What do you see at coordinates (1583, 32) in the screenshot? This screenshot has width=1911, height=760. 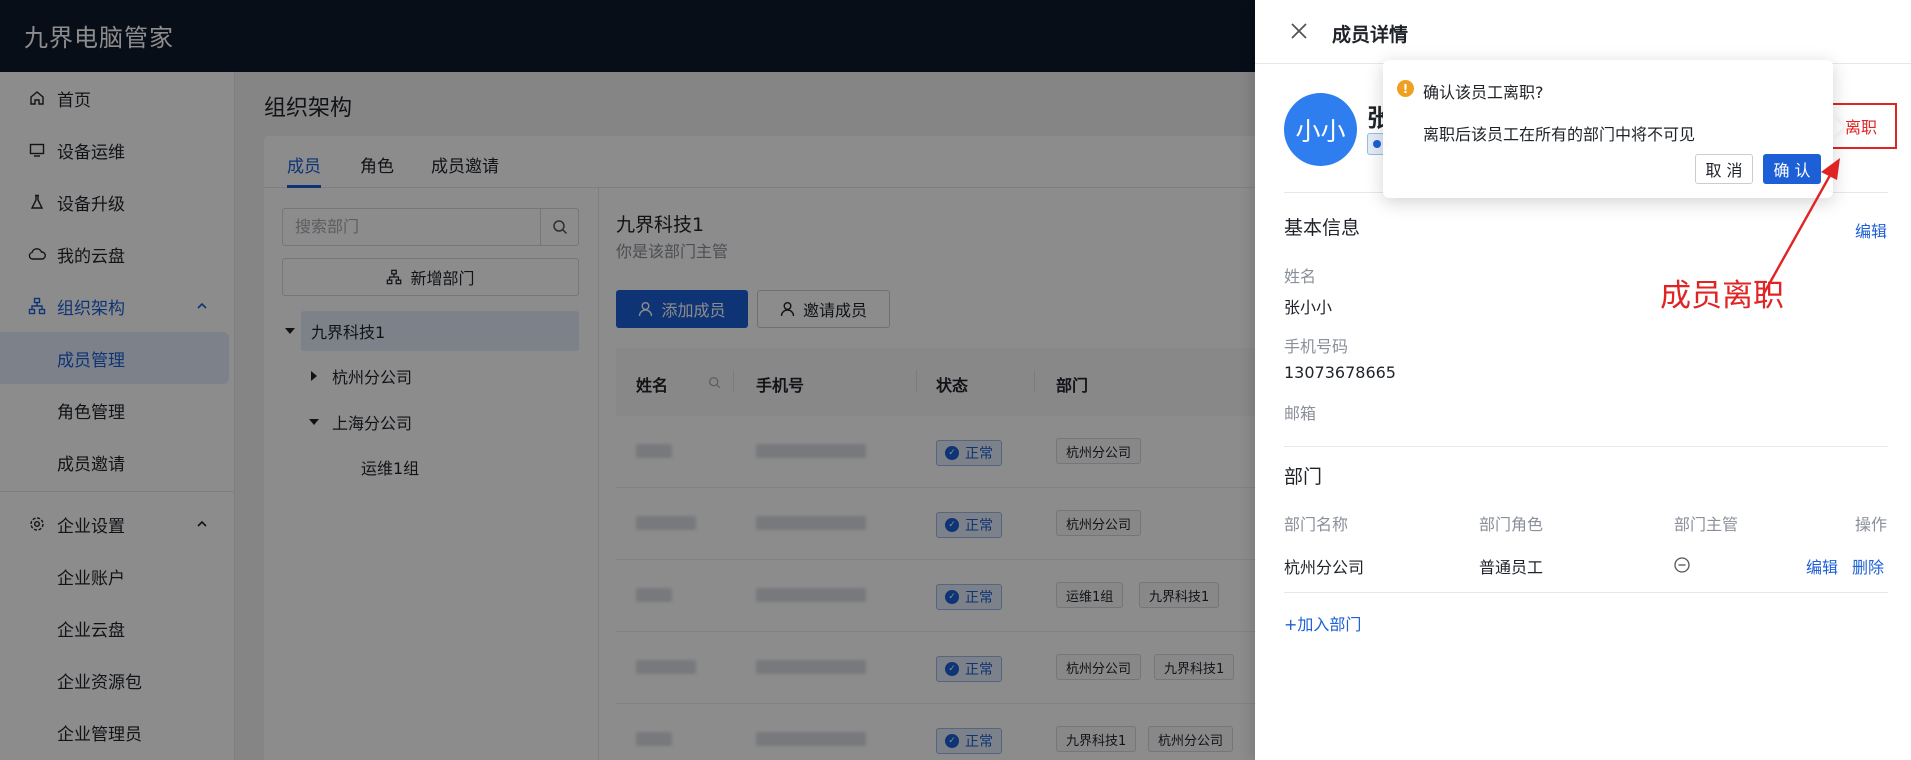 I see `drawer-header: 成员详情` at bounding box center [1583, 32].